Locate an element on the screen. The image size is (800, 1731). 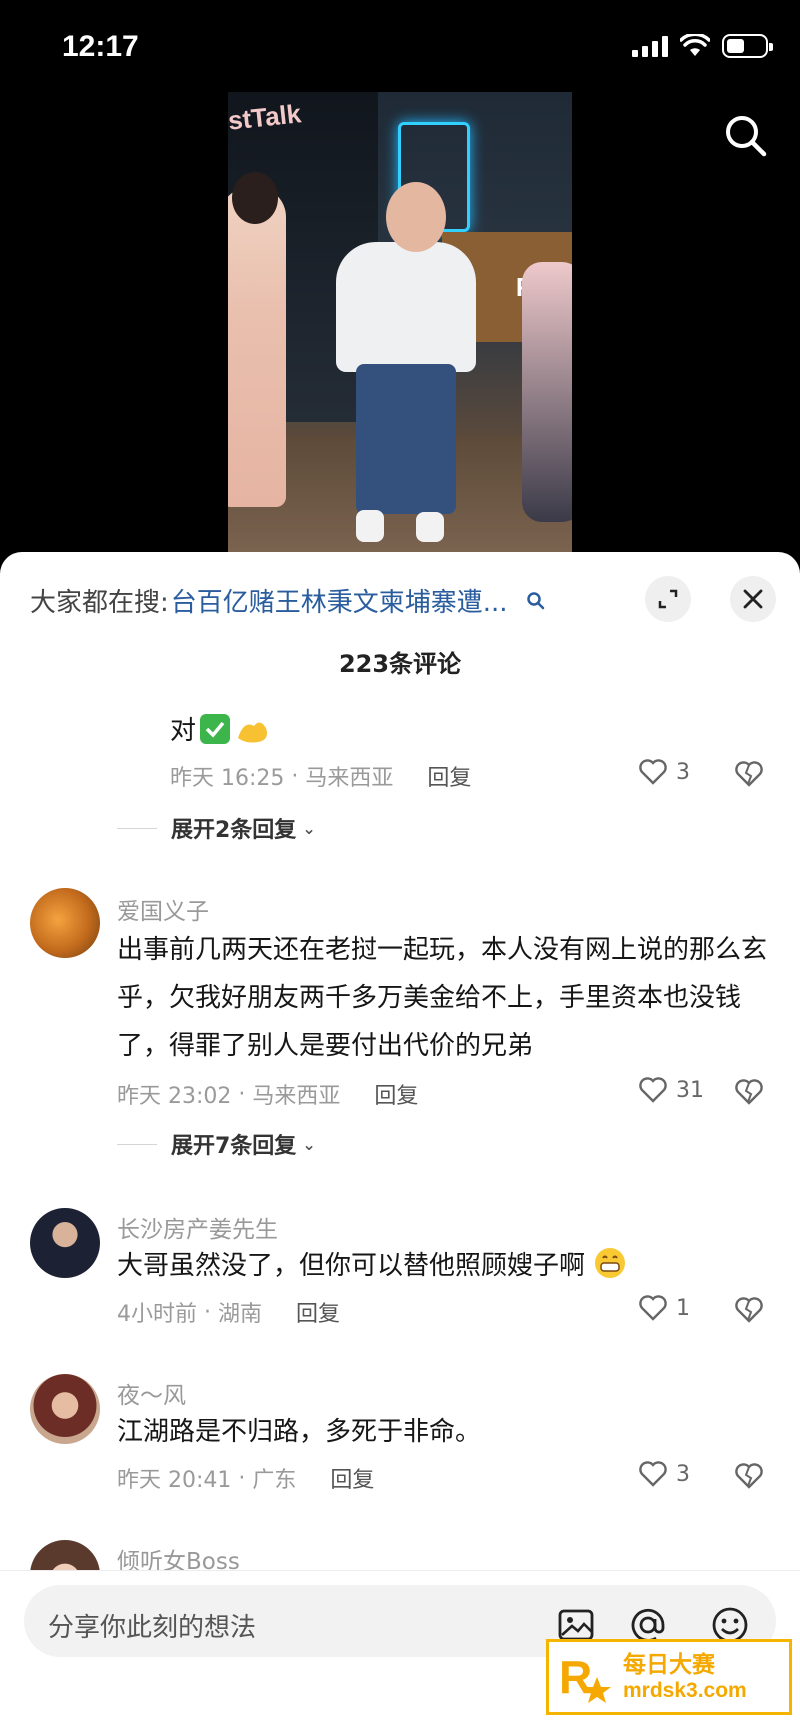
comment-text: 江湖路是不归路，多死于非命。 is located at coordinates (299, 1432).